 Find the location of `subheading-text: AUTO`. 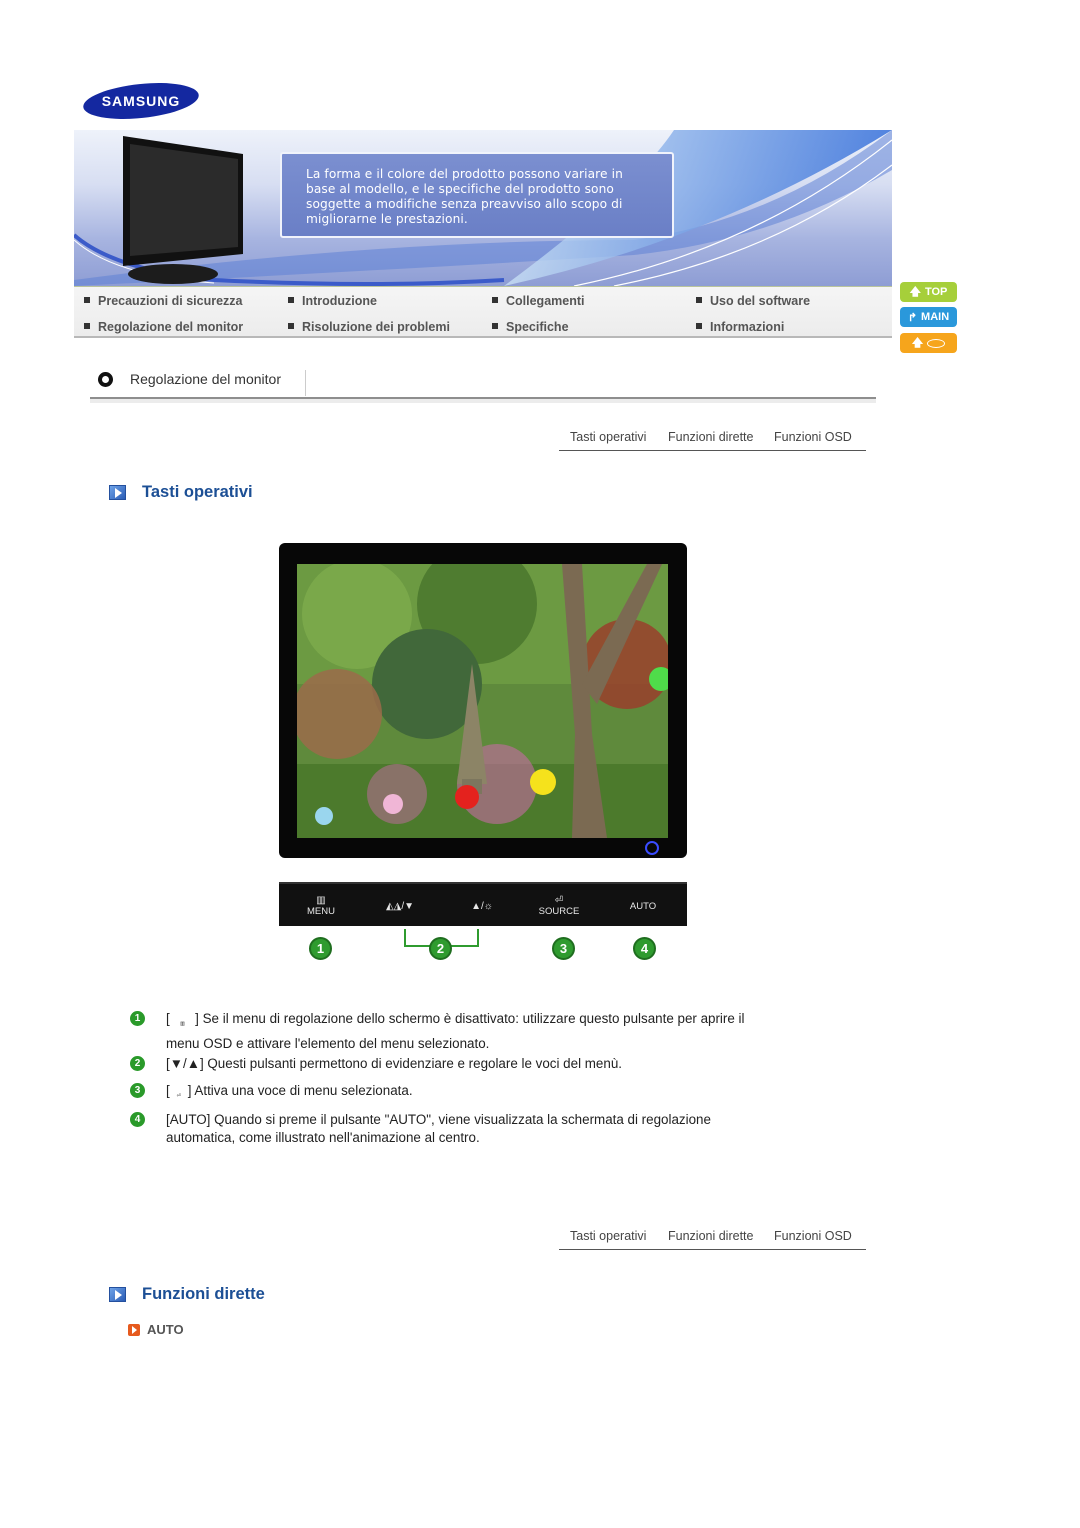

subheading-text: AUTO is located at coordinates (165, 1329).